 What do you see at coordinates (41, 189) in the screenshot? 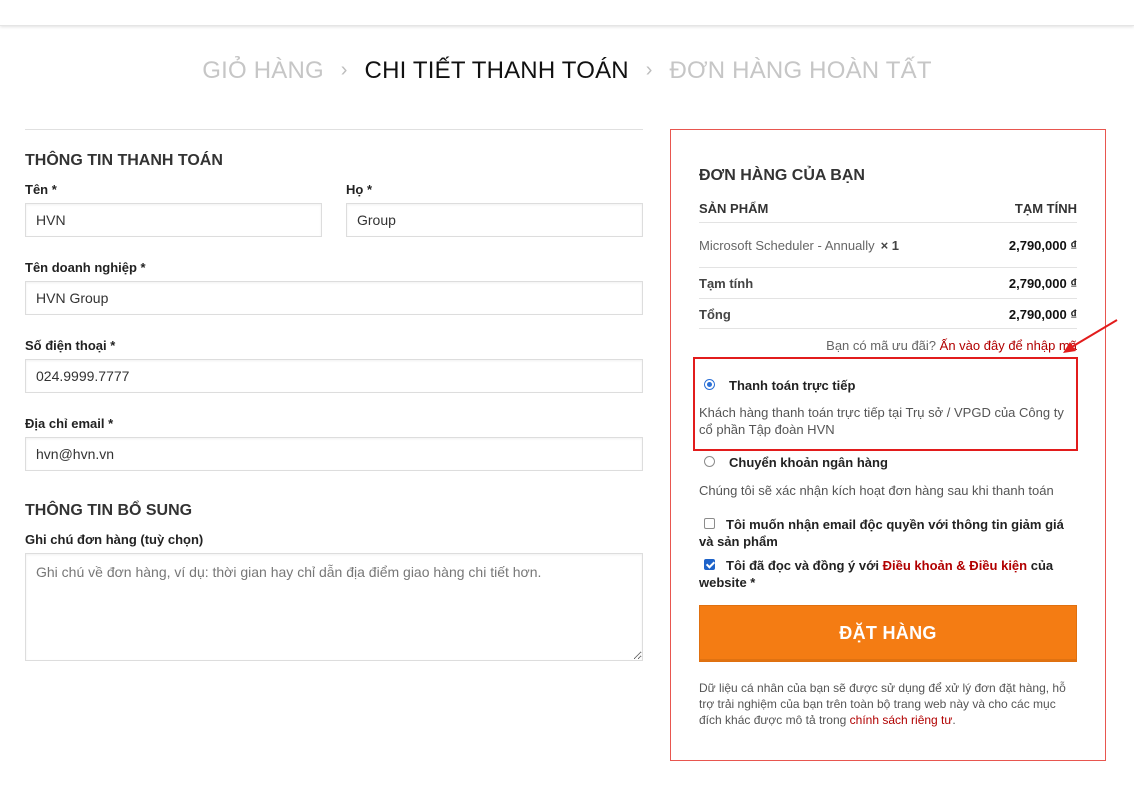
I see `first-name-label: Tên *` at bounding box center [41, 189].